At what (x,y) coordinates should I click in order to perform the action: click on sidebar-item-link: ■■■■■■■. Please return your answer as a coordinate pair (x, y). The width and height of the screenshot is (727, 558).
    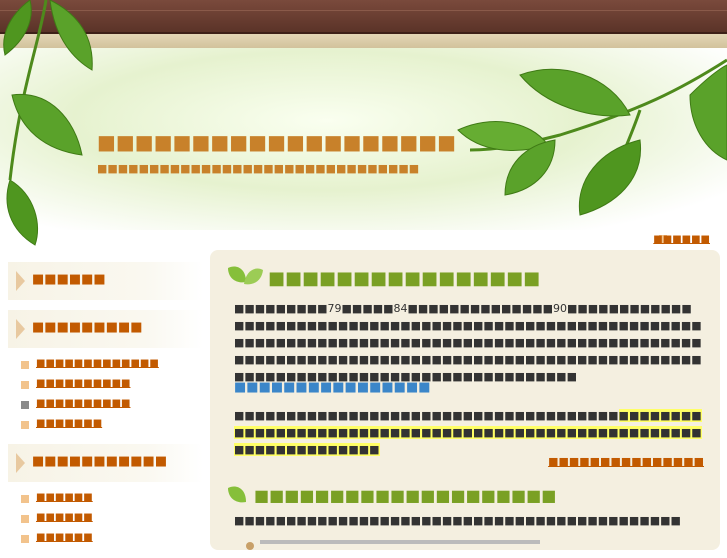
    Looking at the image, I should click on (69, 423).